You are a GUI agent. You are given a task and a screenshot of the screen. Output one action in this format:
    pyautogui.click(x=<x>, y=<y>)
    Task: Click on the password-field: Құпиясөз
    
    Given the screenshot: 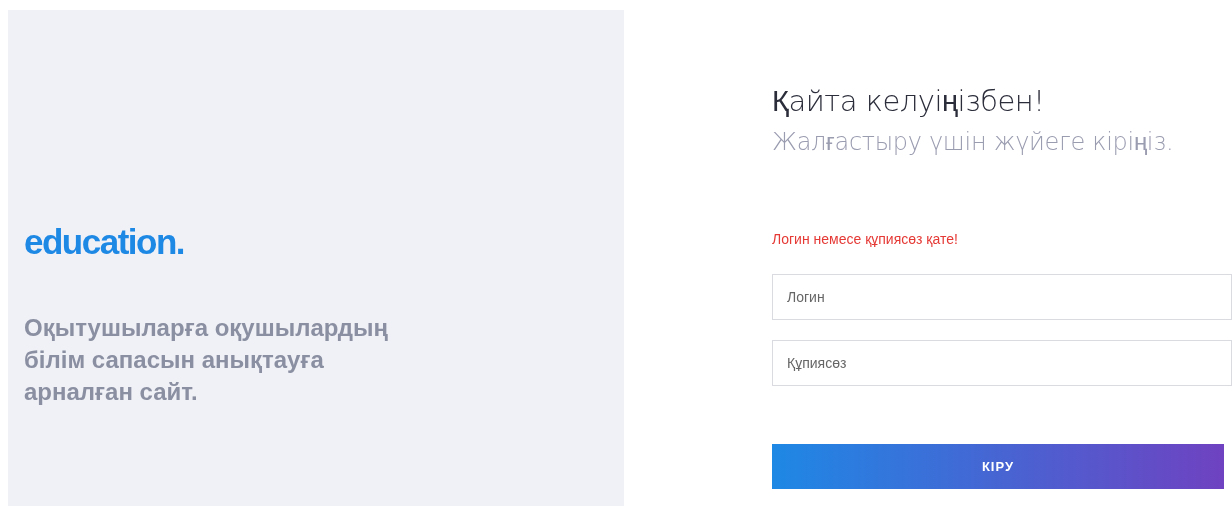 What is the action you would take?
    pyautogui.click(x=1002, y=363)
    